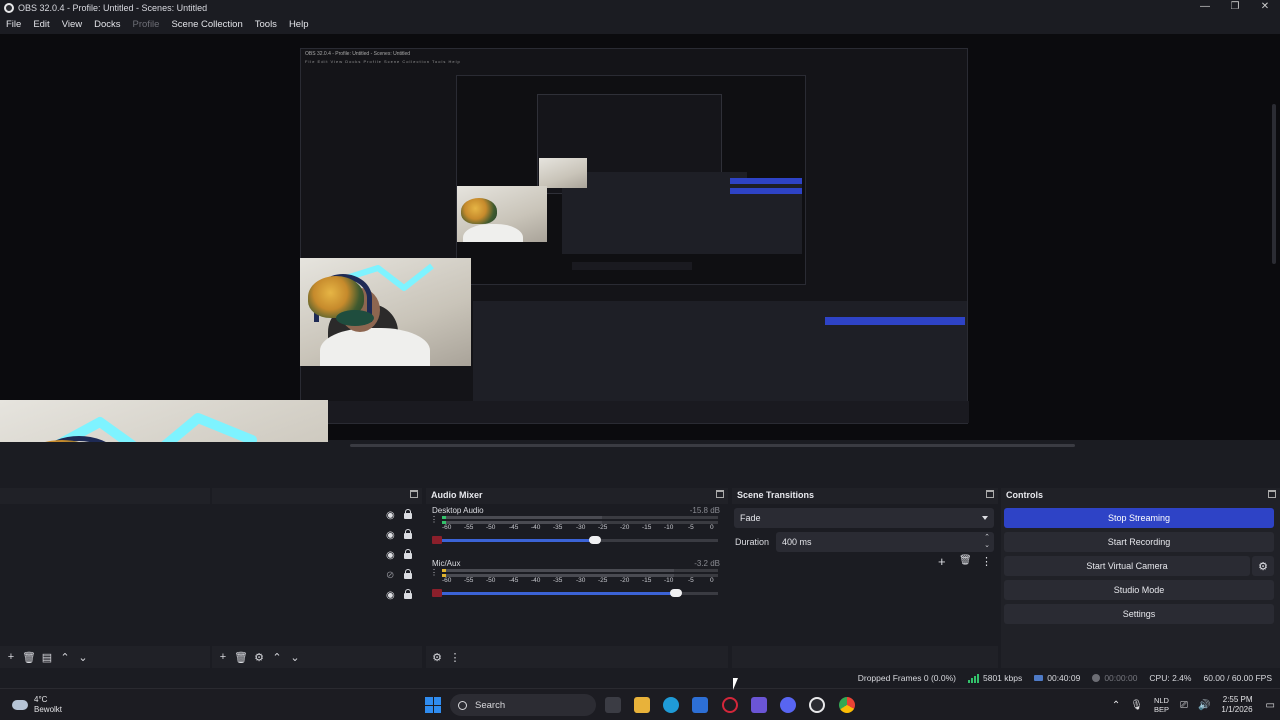 The image size is (1280, 720). I want to click on add-transition-icon: +, so click(942, 561).